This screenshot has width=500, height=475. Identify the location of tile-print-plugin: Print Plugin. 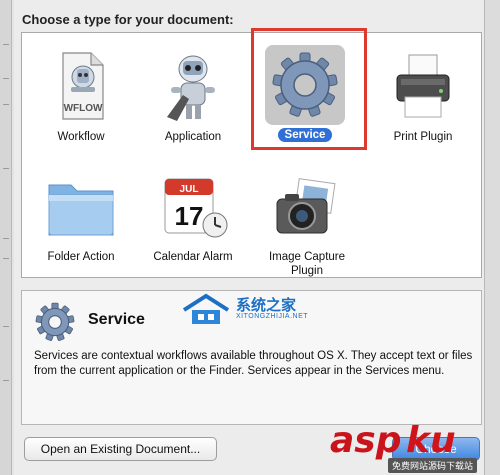
(423, 95).